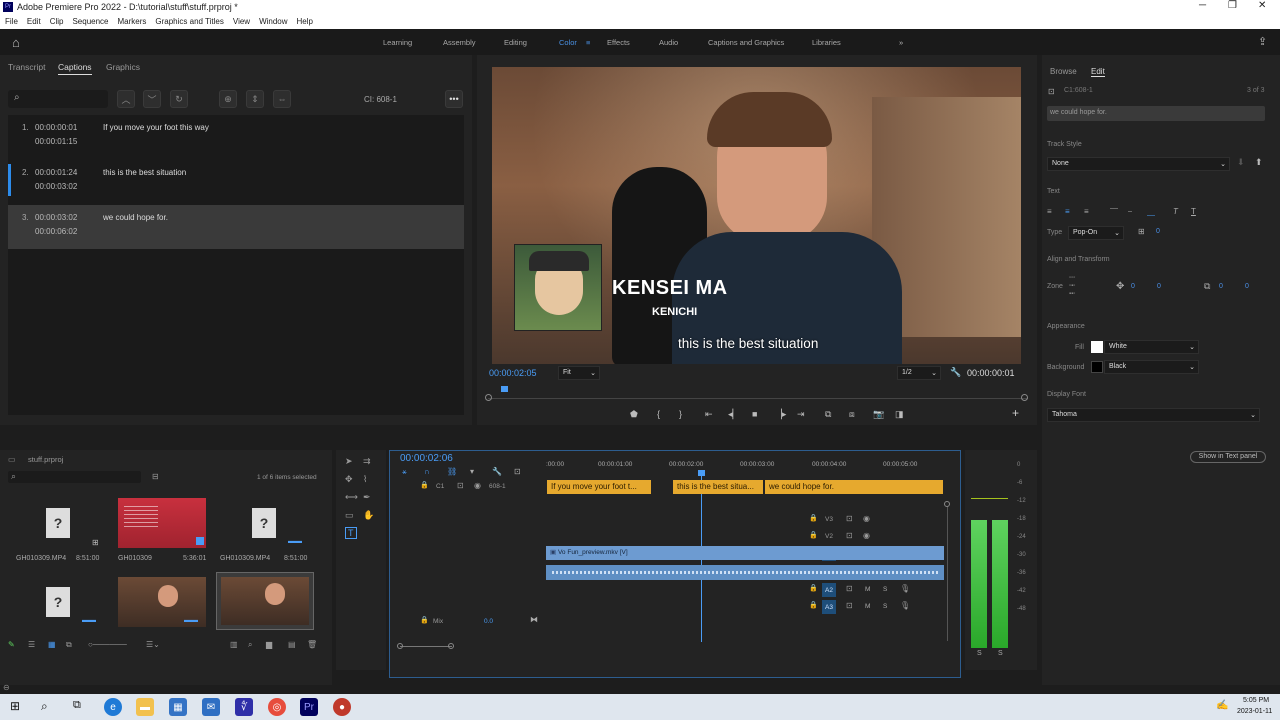  Describe the element at coordinates (113, 707) in the screenshot. I see `edge-icon: e` at that location.